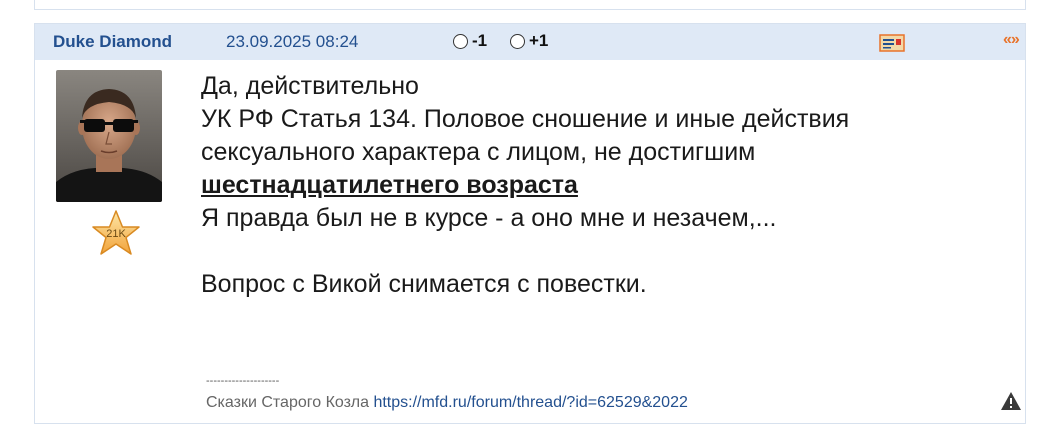 The width and height of the screenshot is (1060, 437). I want to click on radio-plus, so click(517, 41).